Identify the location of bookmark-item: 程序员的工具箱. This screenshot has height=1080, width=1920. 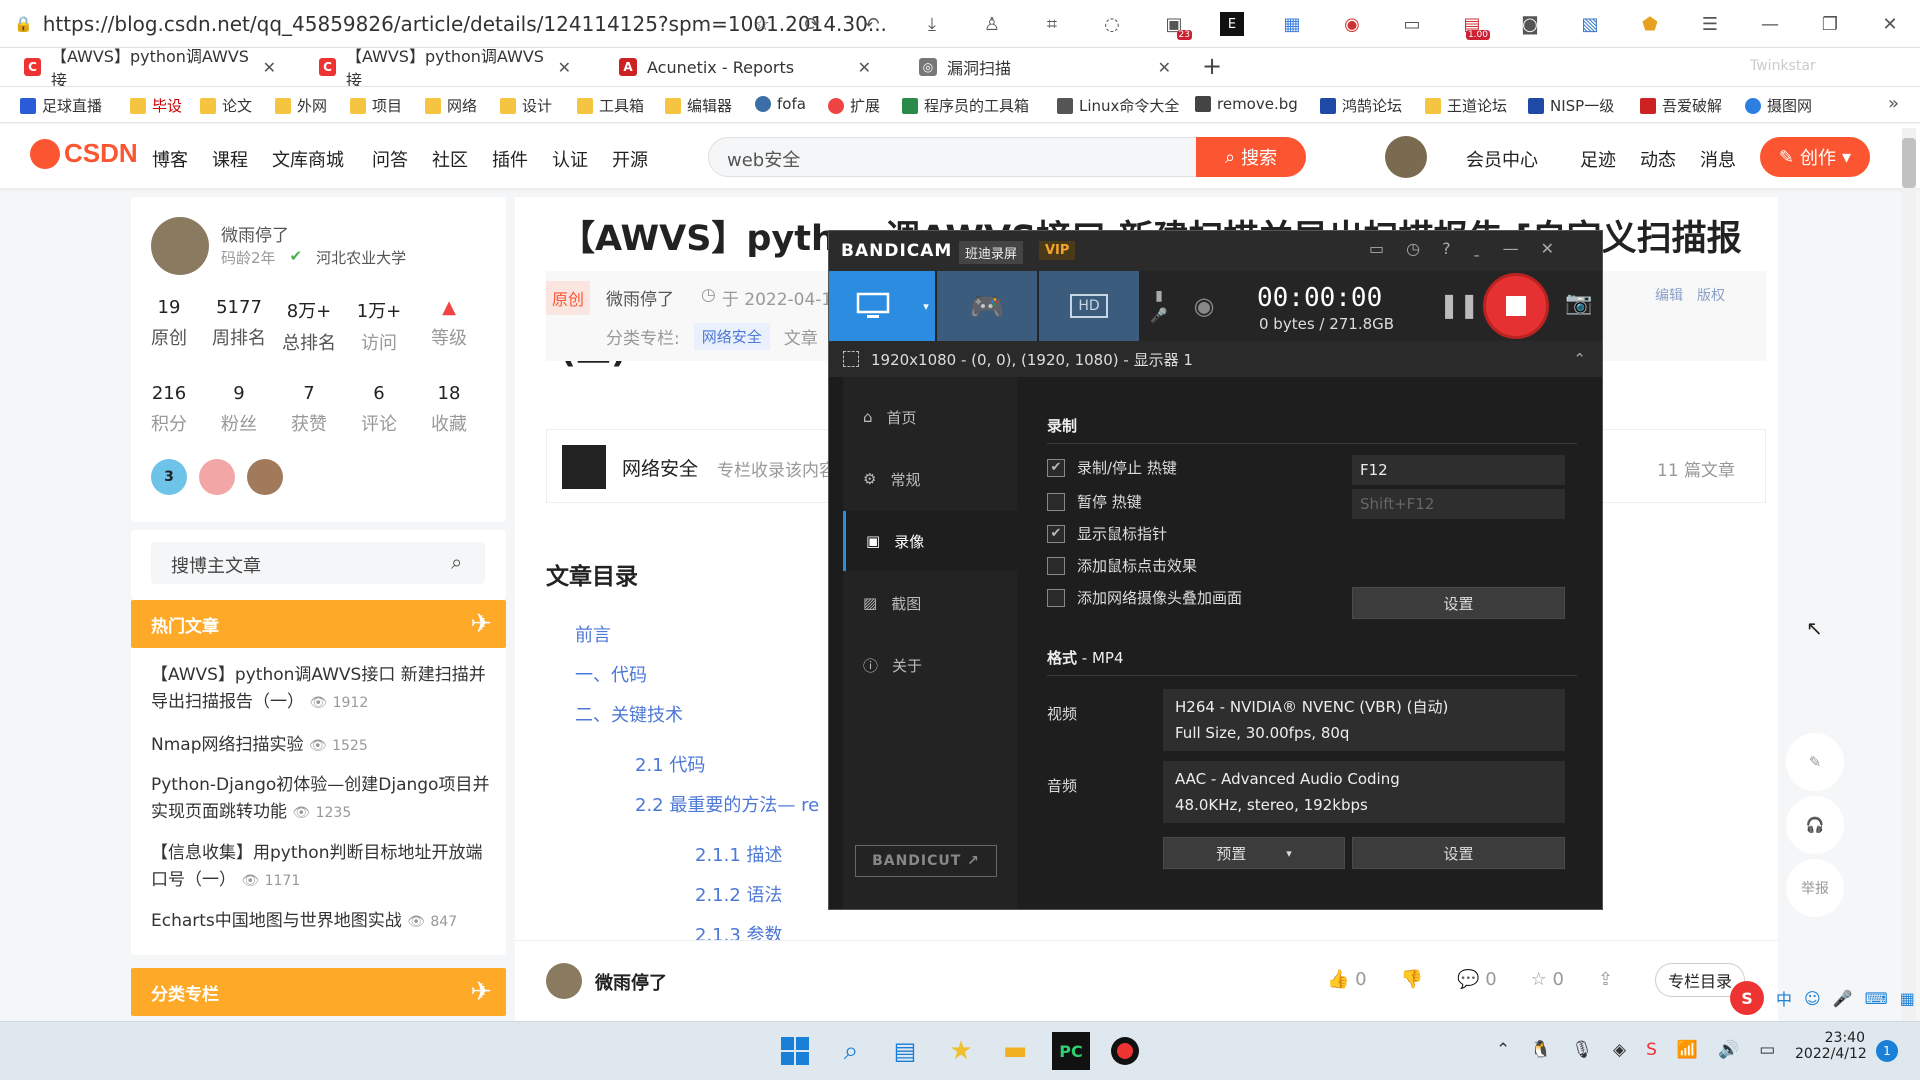
(965, 105).